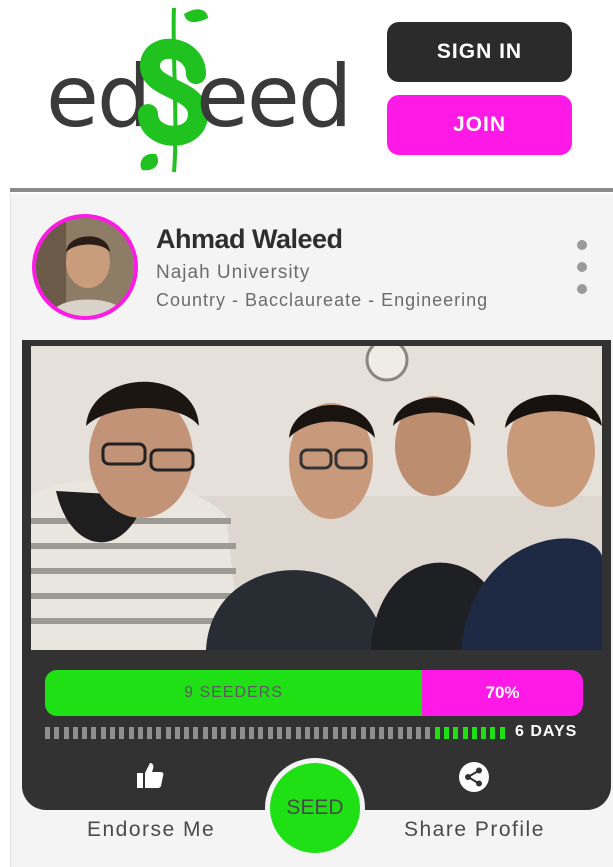 This screenshot has height=867, width=613. Describe the element at coordinates (249, 239) in the screenshot. I see `profile-name: Ahmad Waleed` at that location.